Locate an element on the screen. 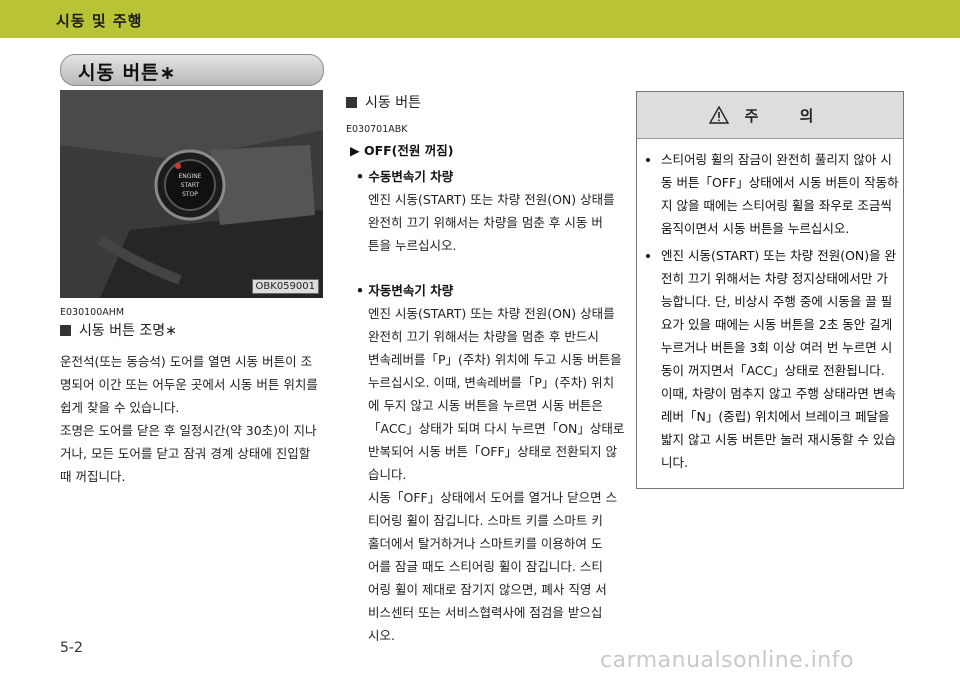 The width and height of the screenshot is (960, 676). caution-title: 주 의 is located at coordinates (788, 115).